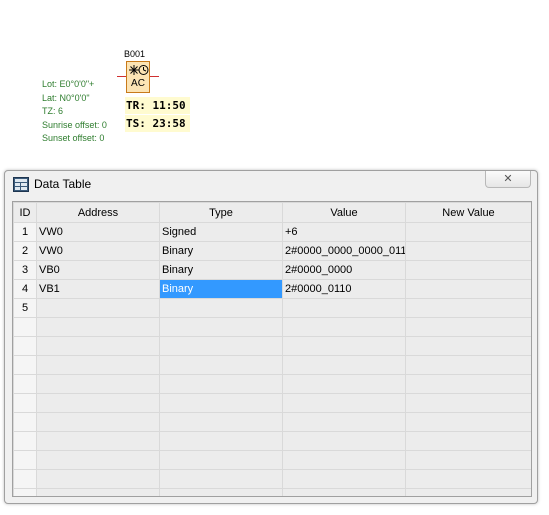 This screenshot has width=549, height=515. What do you see at coordinates (138, 83) in the screenshot?
I see `block-label: AC` at bounding box center [138, 83].